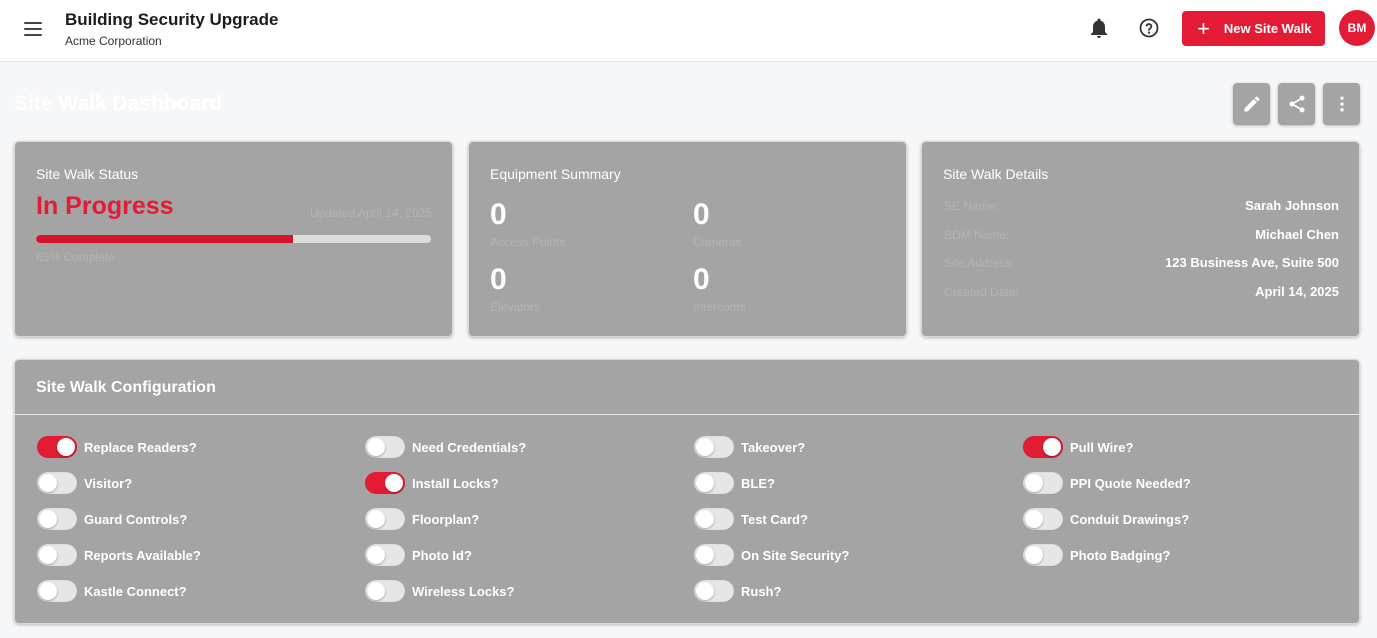 The image size is (1377, 638). I want to click on access-points-label: Access Points, so click(528, 242).